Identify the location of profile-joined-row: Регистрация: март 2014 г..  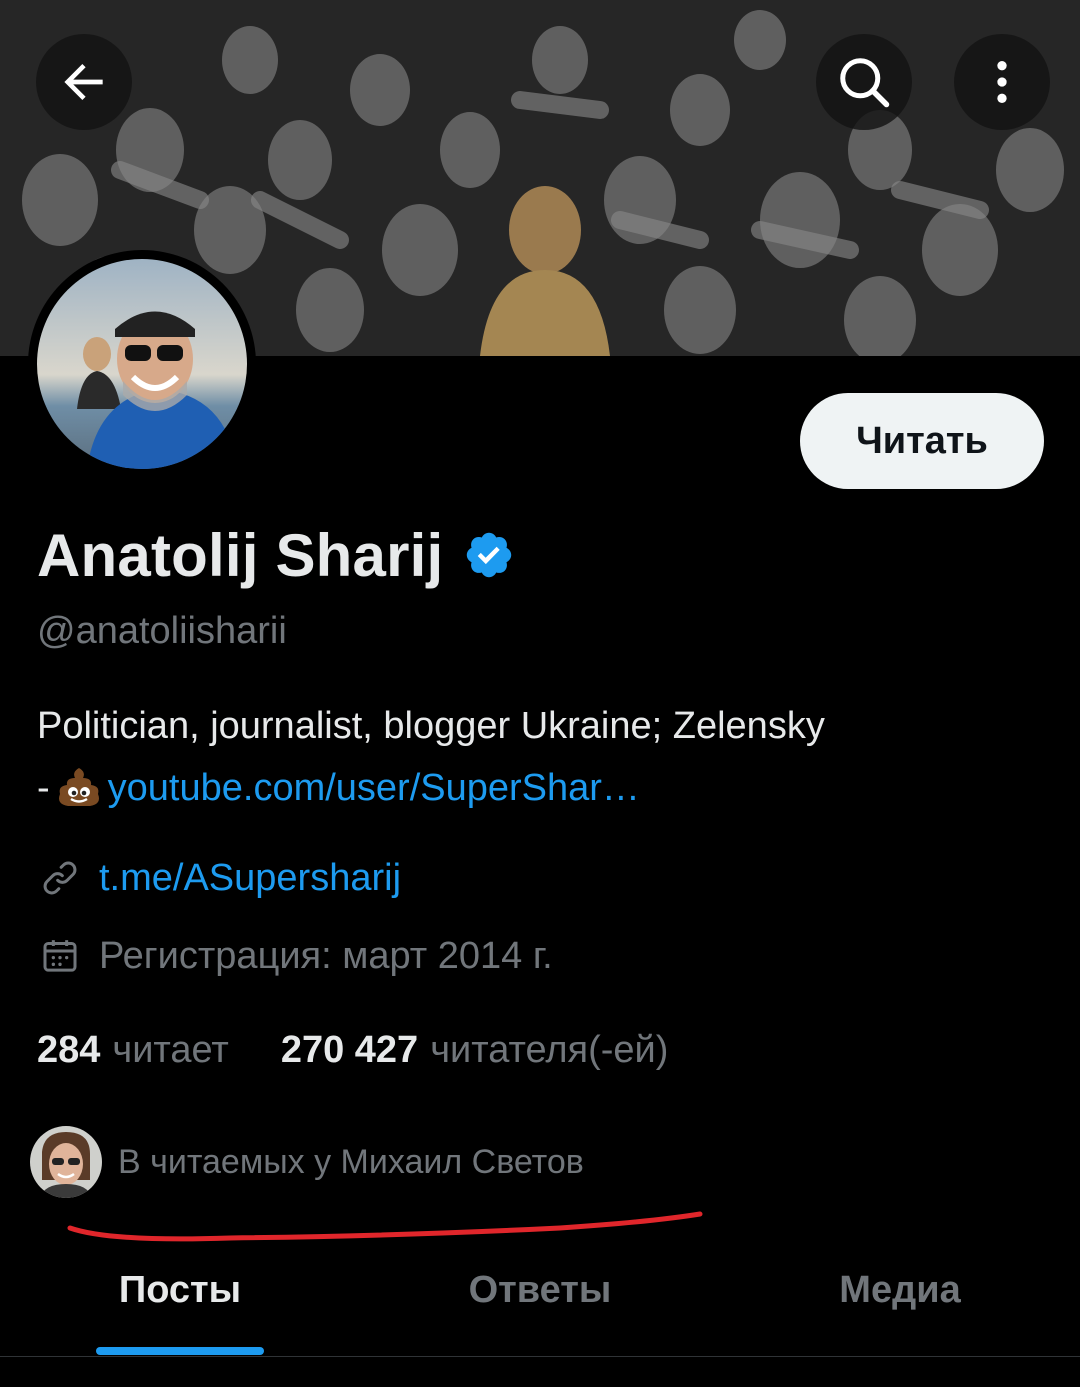
(295, 956).